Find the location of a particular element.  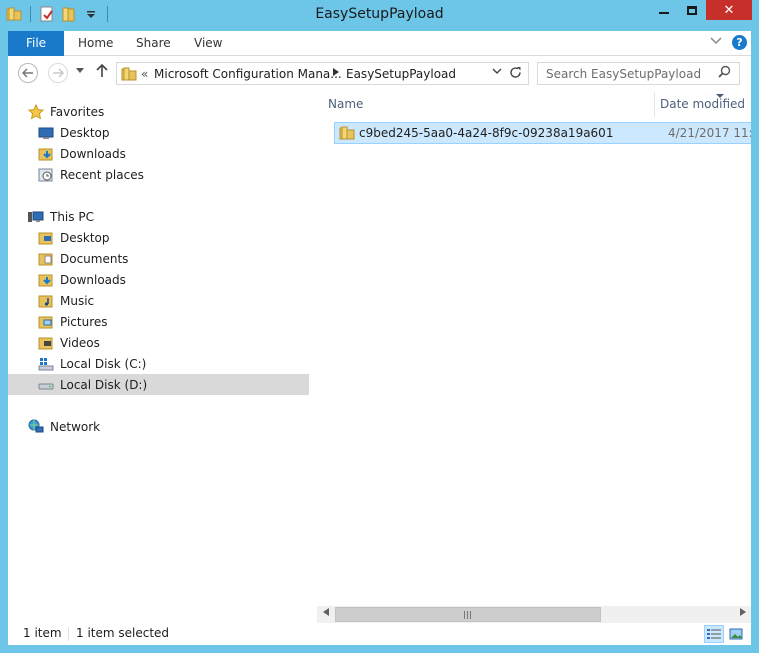

sidebar-item-music: Music is located at coordinates (66, 300).